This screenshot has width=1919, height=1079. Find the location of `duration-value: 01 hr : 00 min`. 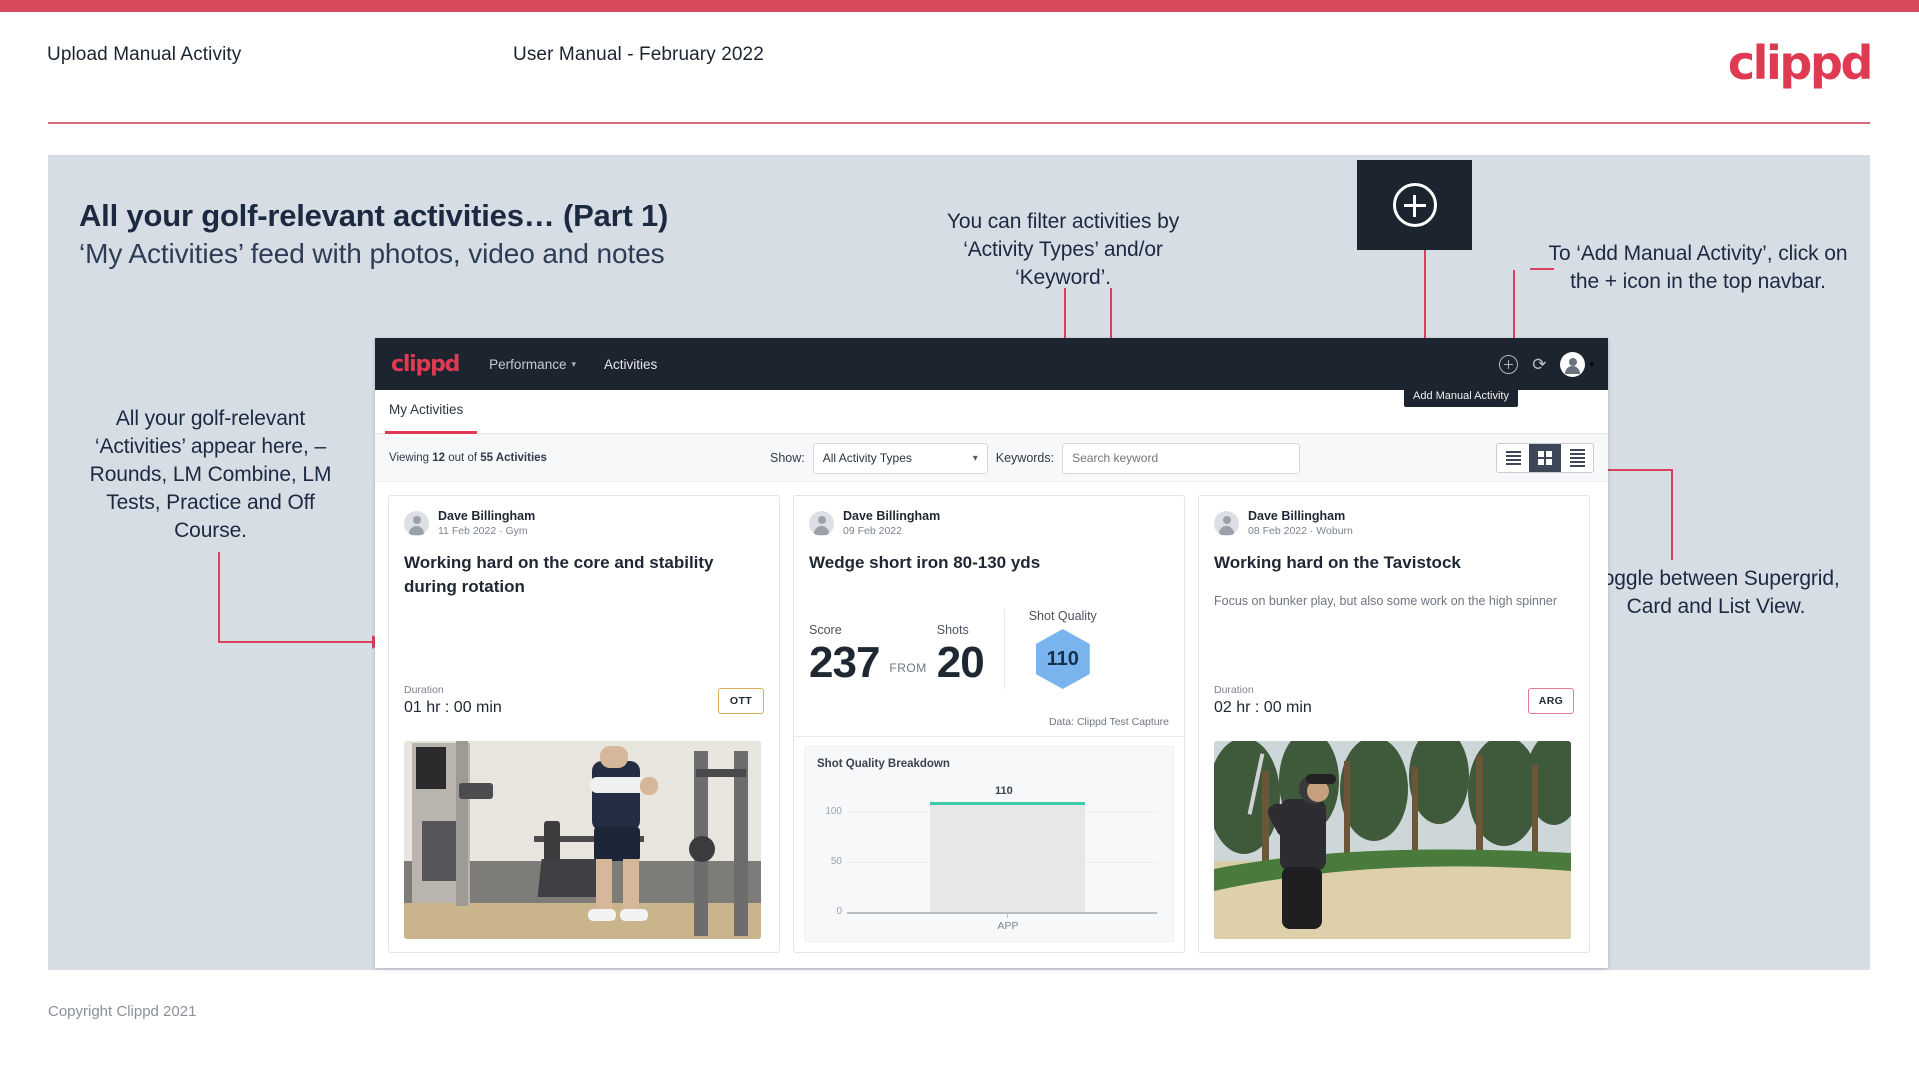

duration-value: 01 hr : 00 min is located at coordinates (453, 707).